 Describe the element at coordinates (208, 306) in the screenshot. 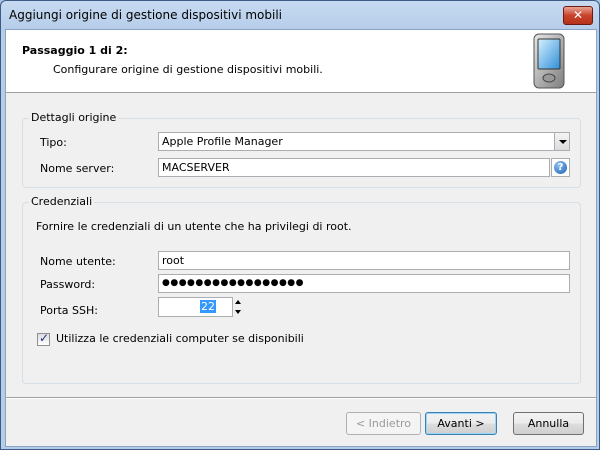

I see `ssh-port-value: 22` at that location.